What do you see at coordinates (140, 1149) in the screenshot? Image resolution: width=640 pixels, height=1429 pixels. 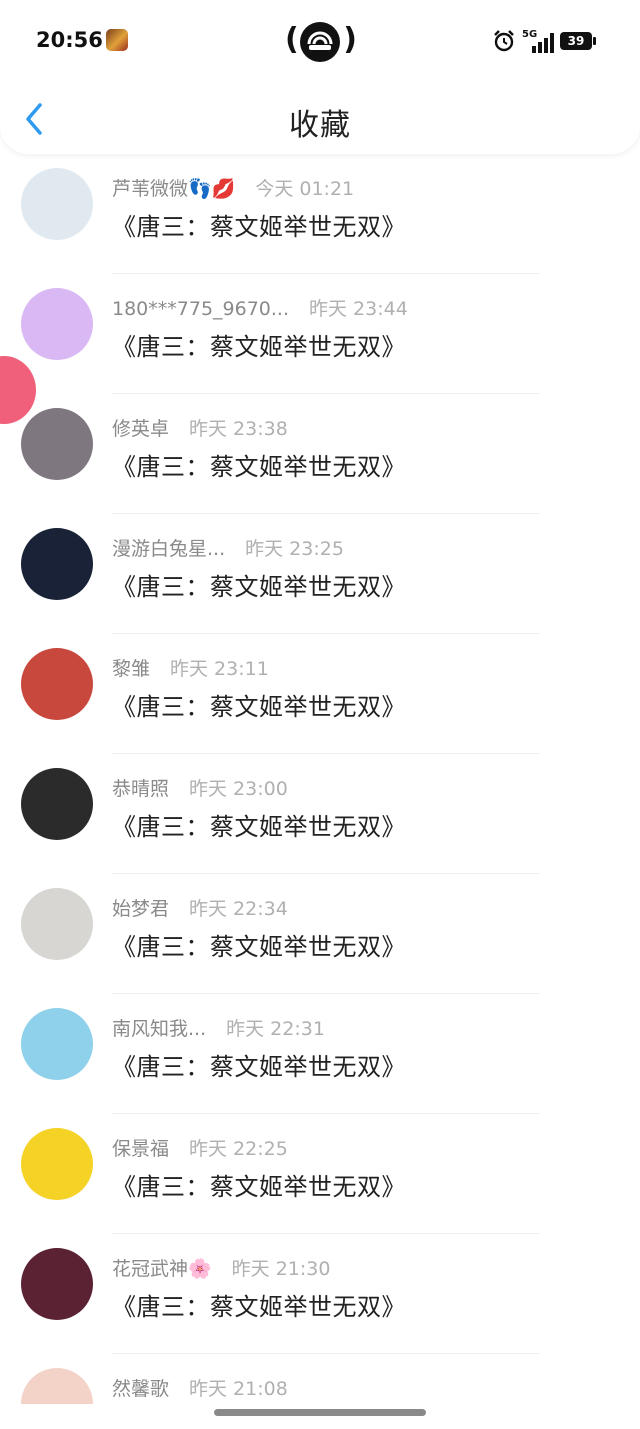 I see `user-name: 保景福` at bounding box center [140, 1149].